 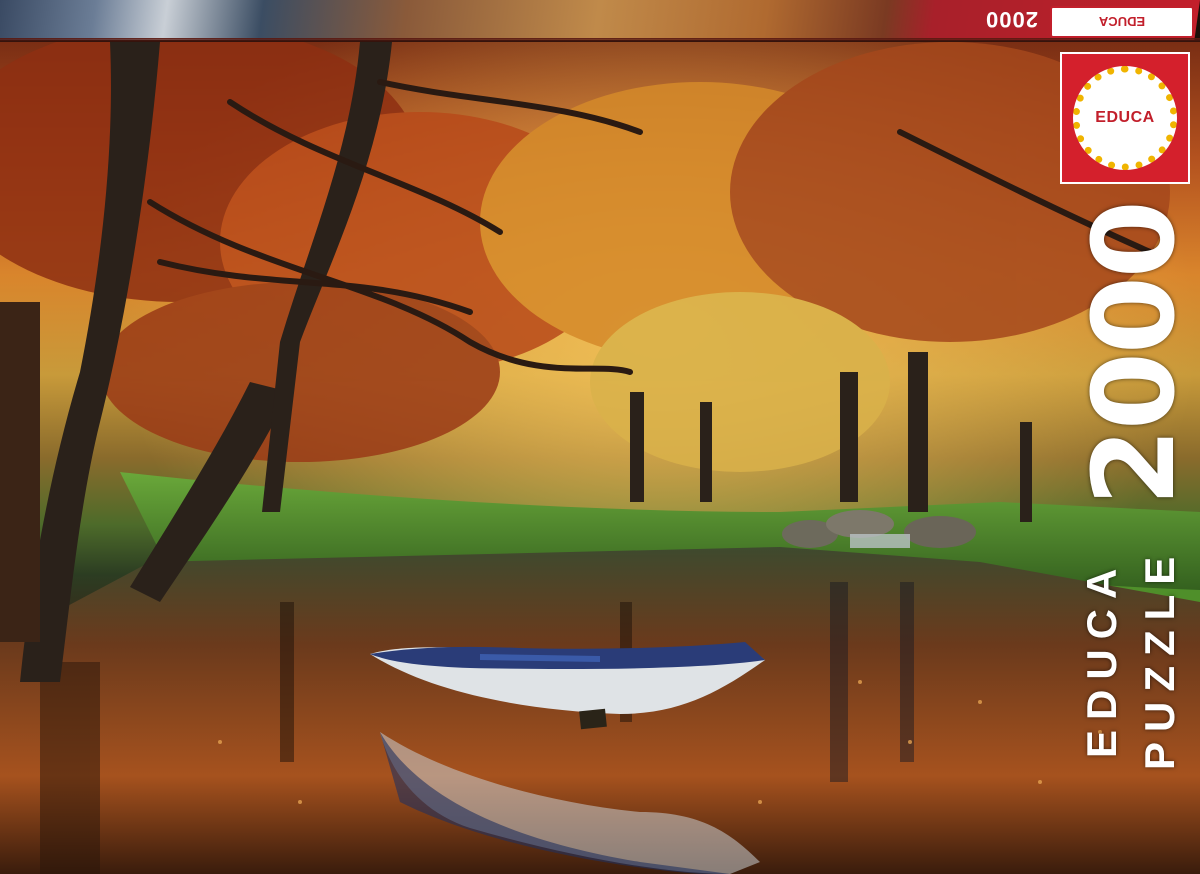 What do you see at coordinates (1135, 354) in the screenshot?
I see `piece-count: 2000` at bounding box center [1135, 354].